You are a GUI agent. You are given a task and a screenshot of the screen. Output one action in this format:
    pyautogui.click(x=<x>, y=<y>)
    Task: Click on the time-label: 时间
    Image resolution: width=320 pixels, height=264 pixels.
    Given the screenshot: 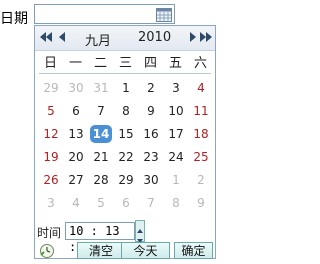 What is the action you would take?
    pyautogui.click(x=49, y=233)
    